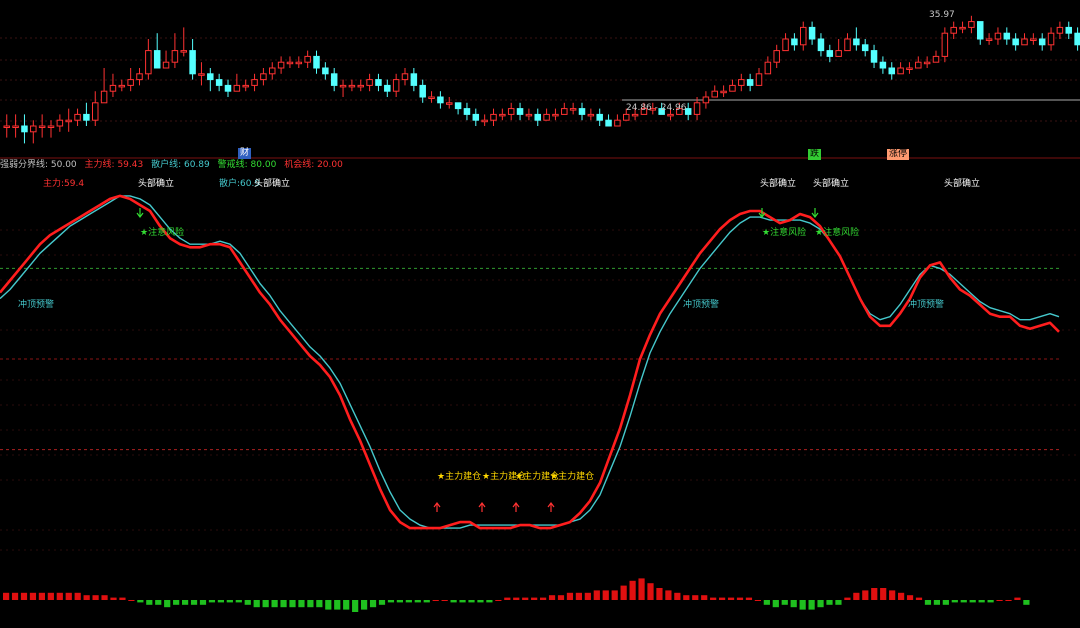  Describe the element at coordinates (114, 165) in the screenshot. I see `main-line-value: 主力线: 59.43` at that location.